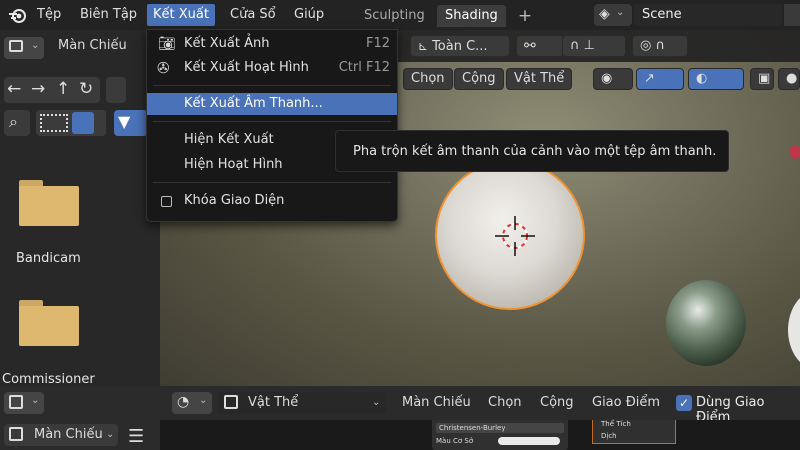 This screenshot has width=800, height=450. I want to click on shading-solid-toggle: ●, so click(789, 79).